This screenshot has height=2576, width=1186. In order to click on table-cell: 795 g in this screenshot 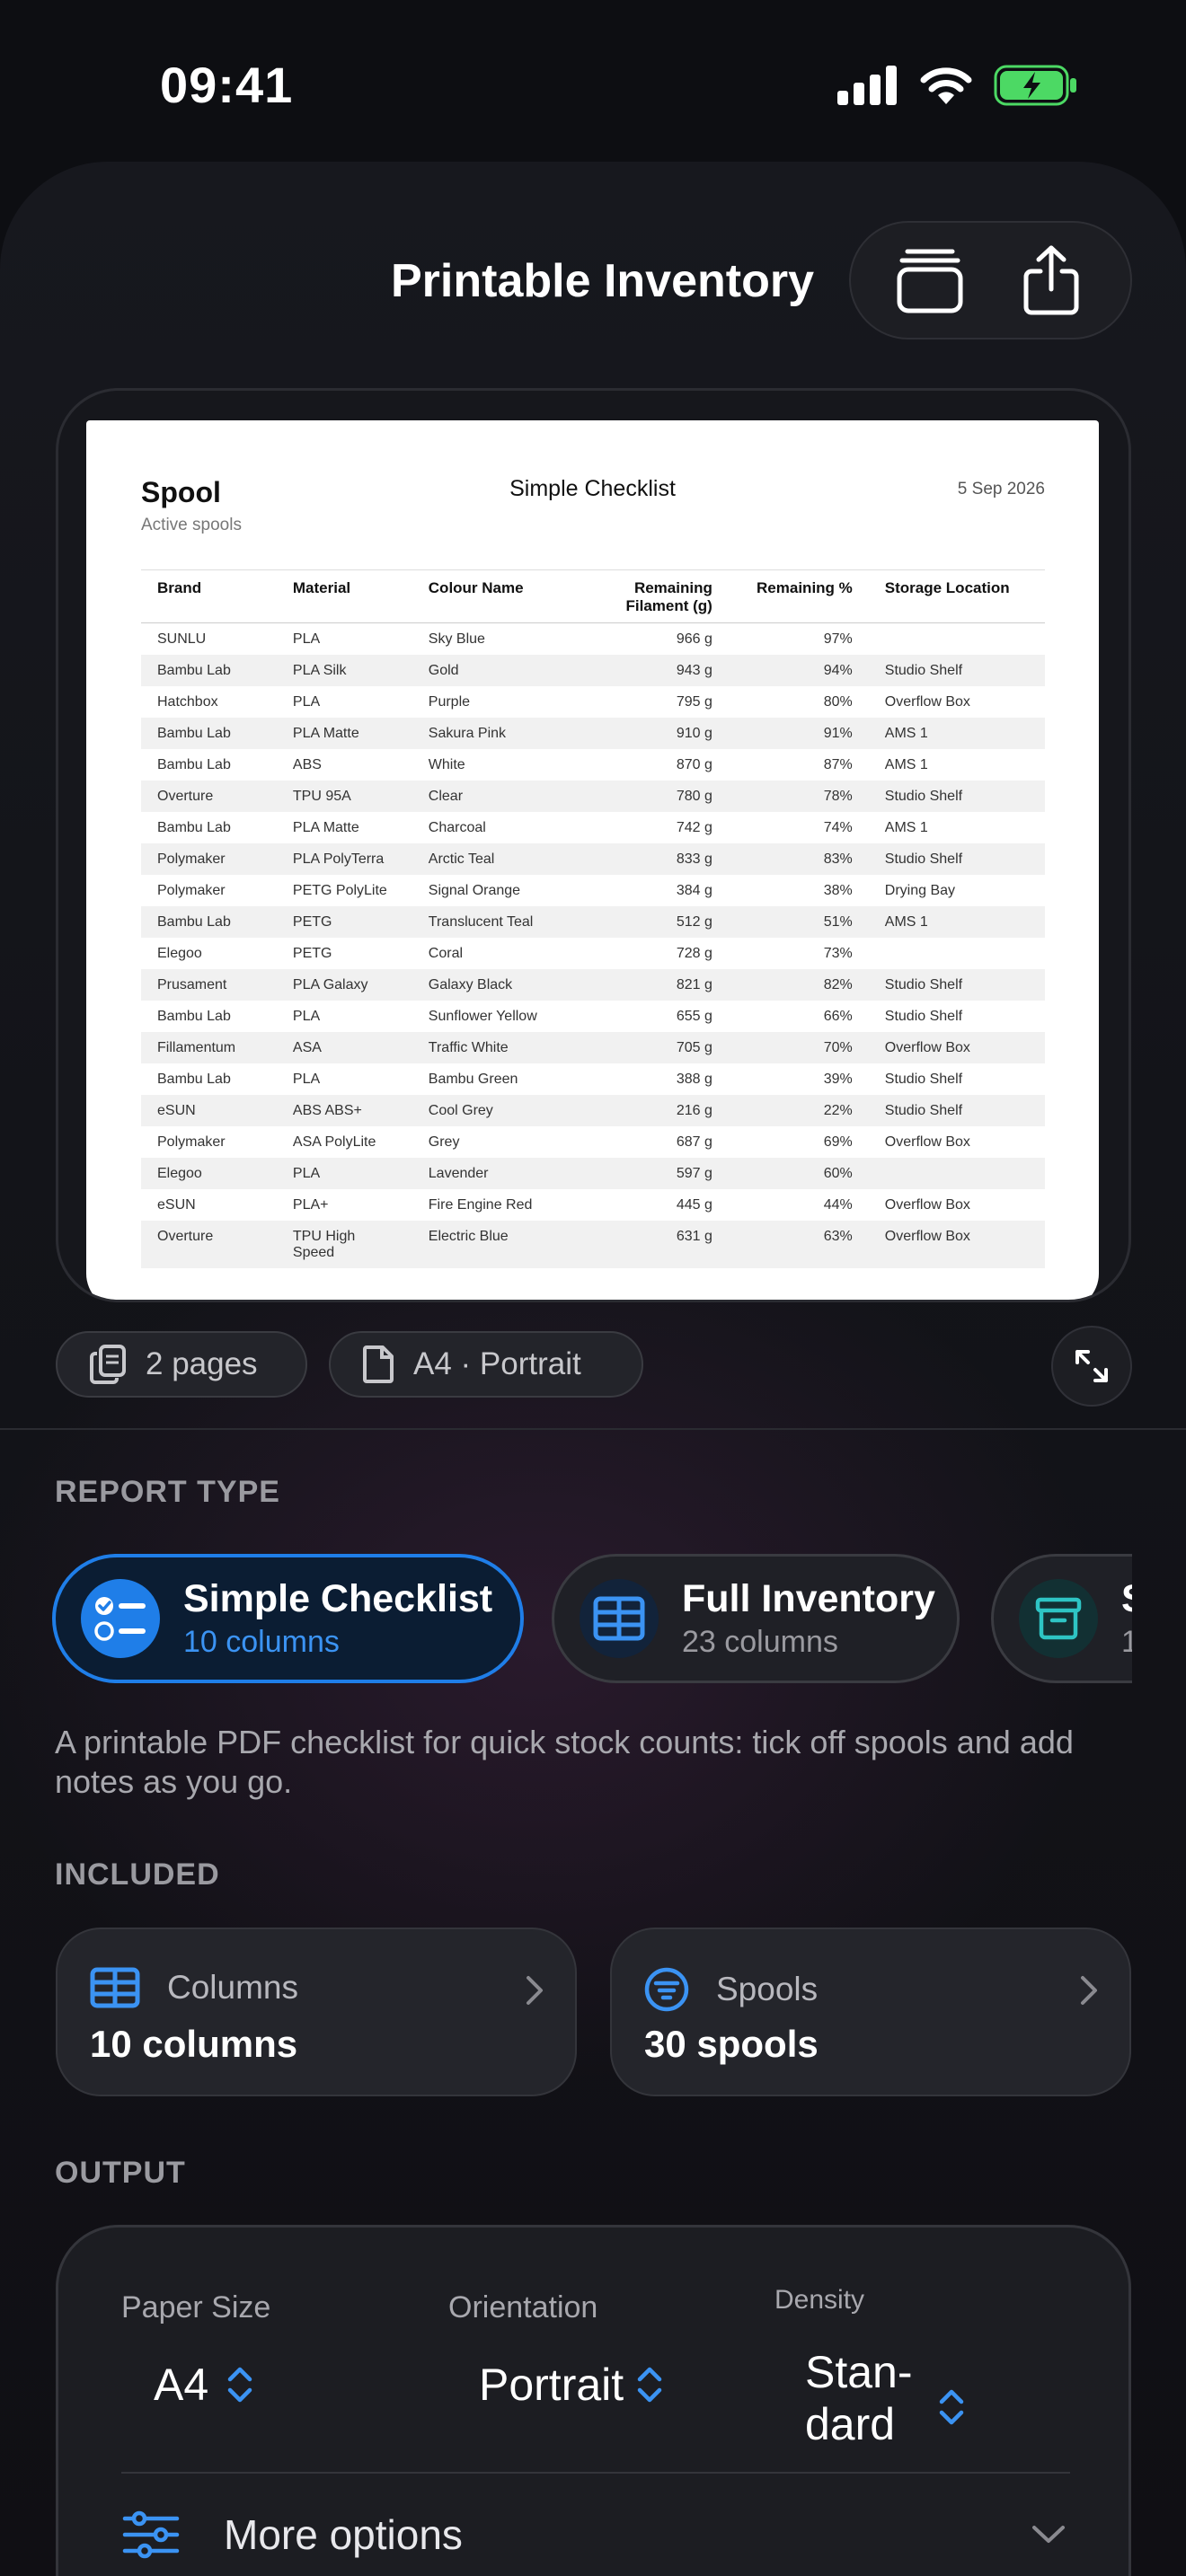, I will do `click(694, 702)`.